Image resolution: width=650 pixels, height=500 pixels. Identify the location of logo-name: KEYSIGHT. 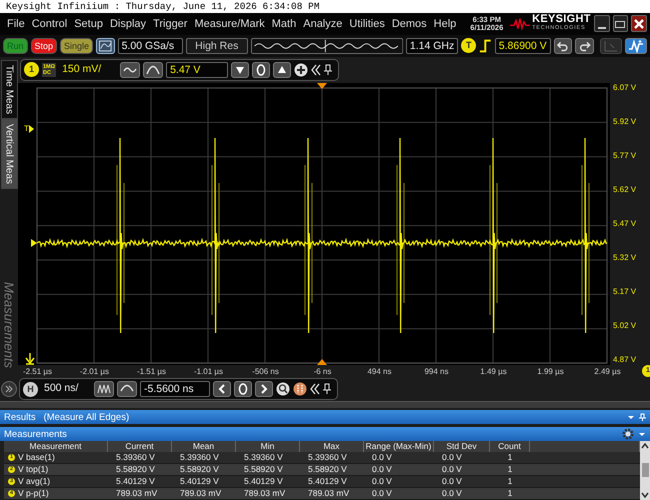
(561, 19).